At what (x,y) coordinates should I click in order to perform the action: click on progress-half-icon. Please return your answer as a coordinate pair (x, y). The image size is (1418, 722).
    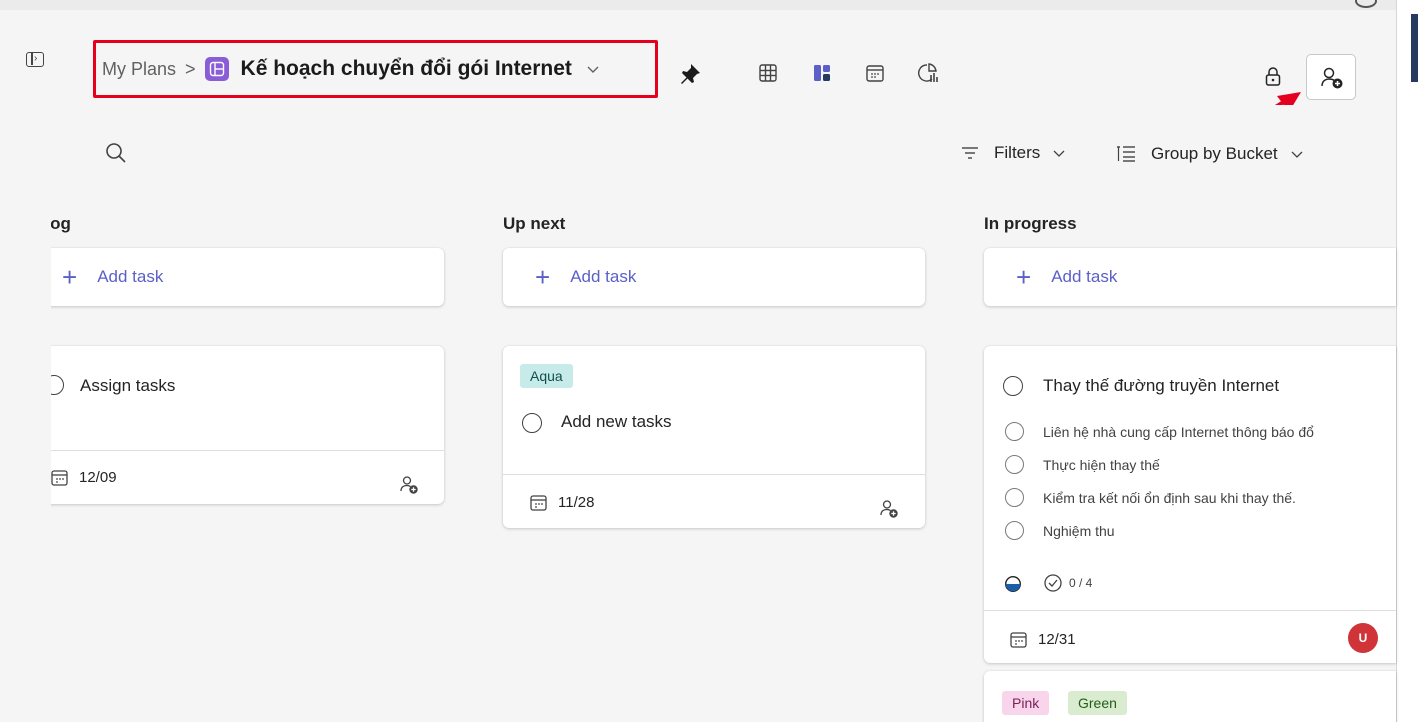
    Looking at the image, I should click on (1013, 584).